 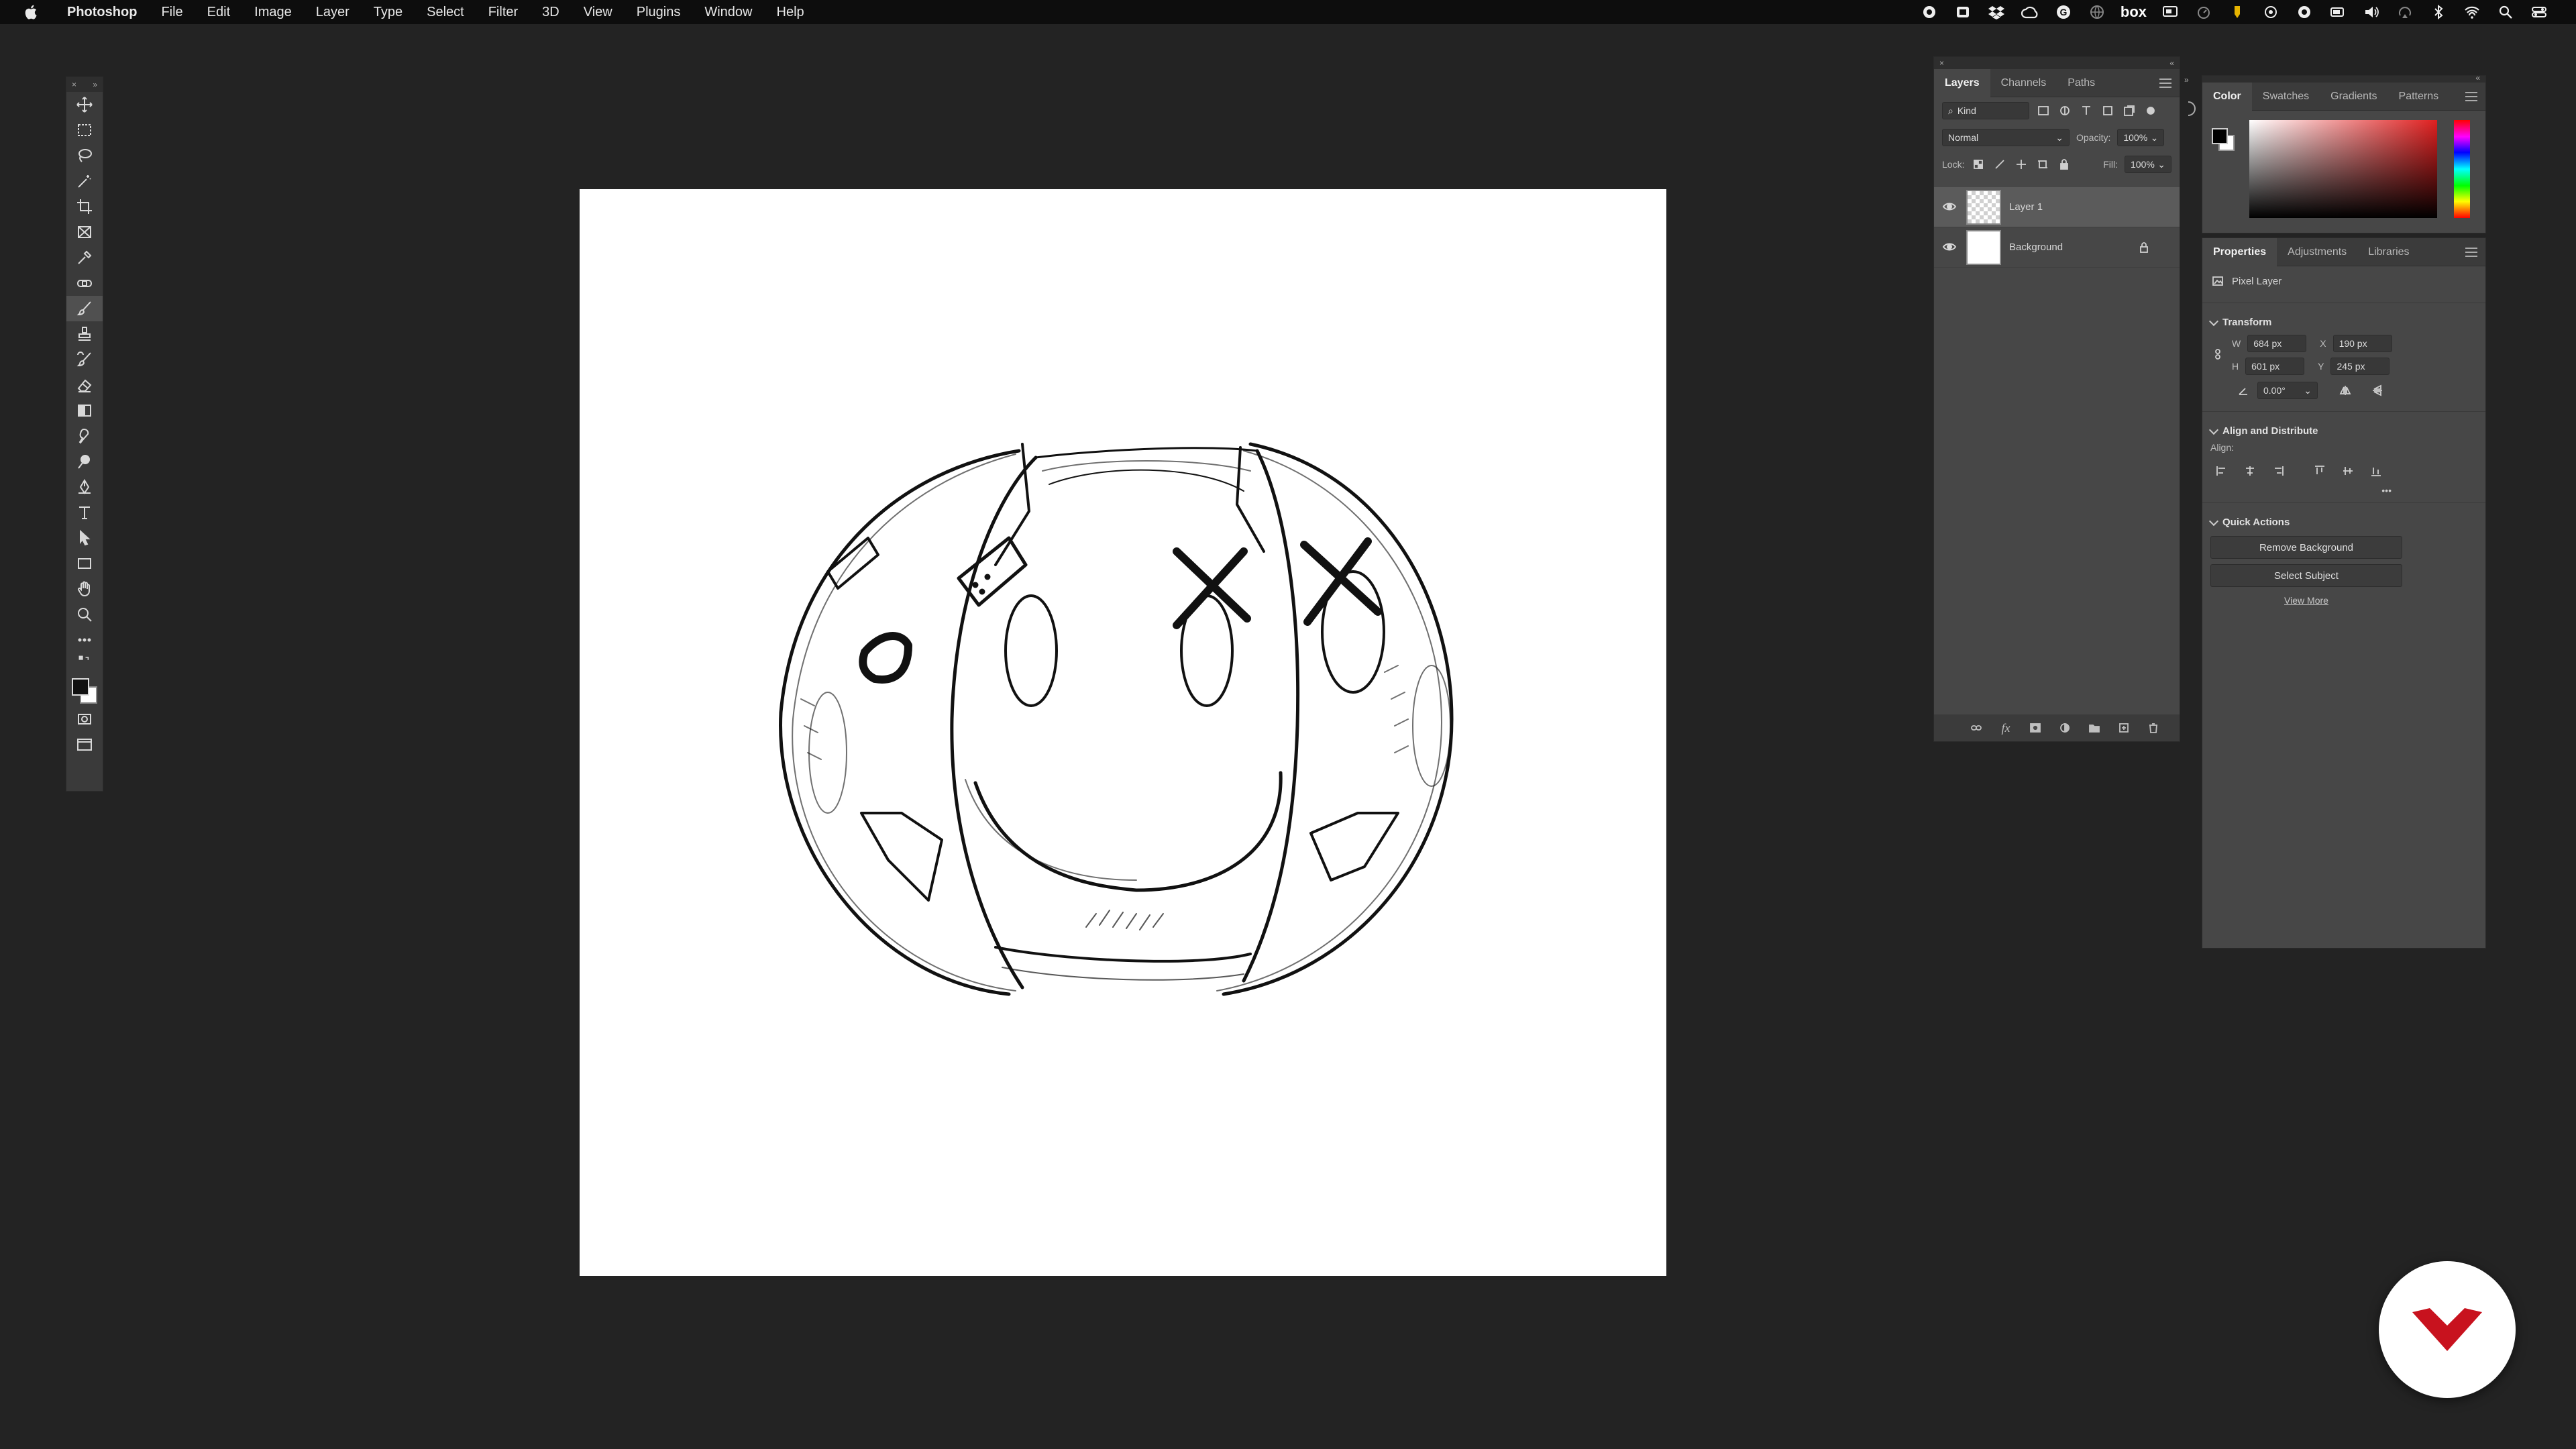 What do you see at coordinates (503, 12) in the screenshot?
I see `menu-filter: Filter` at bounding box center [503, 12].